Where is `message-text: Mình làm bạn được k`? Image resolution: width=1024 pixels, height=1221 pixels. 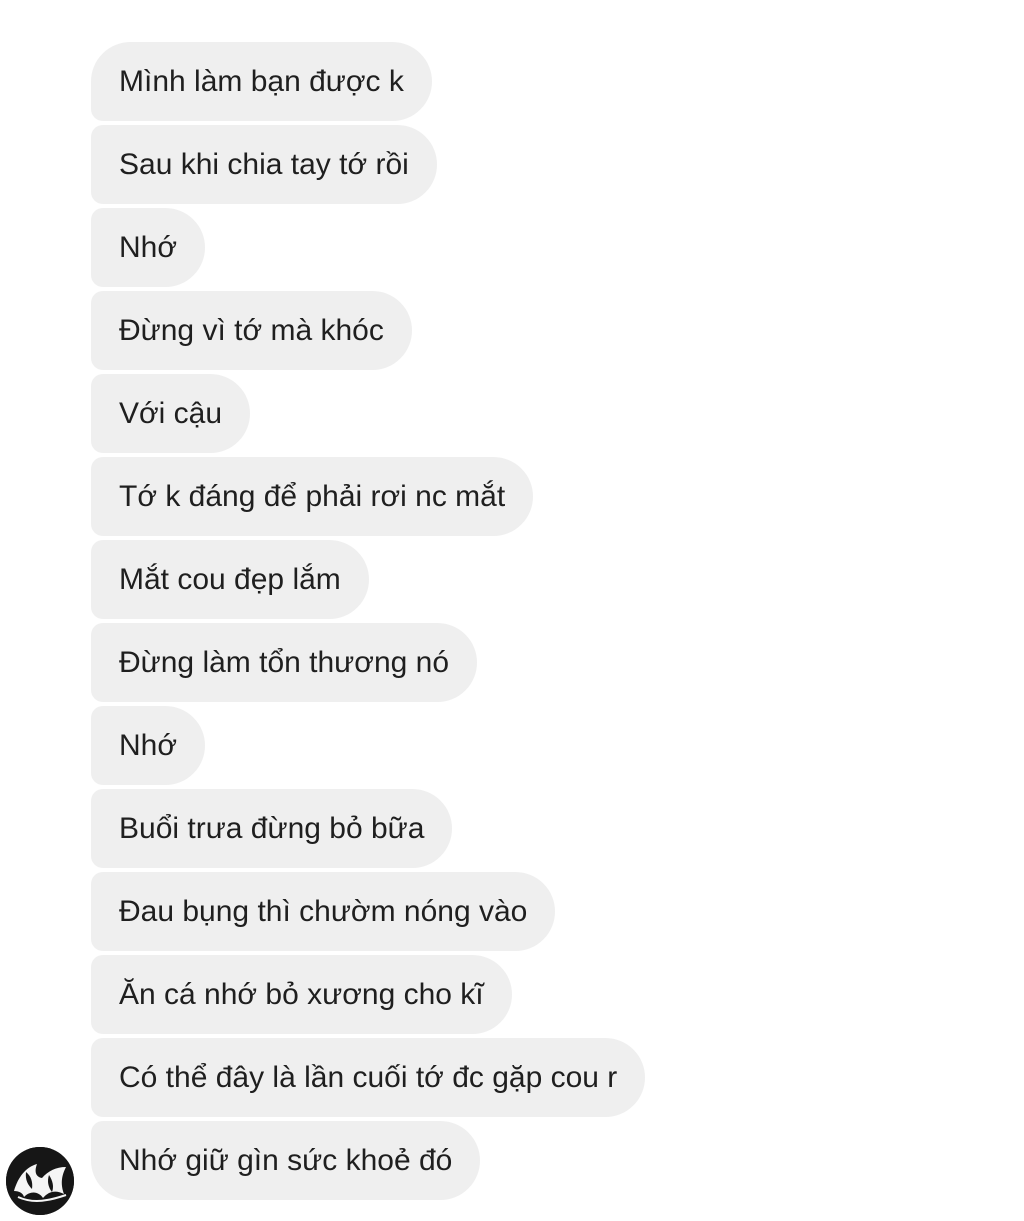
message-text: Mình làm bạn được k is located at coordinates (261, 81).